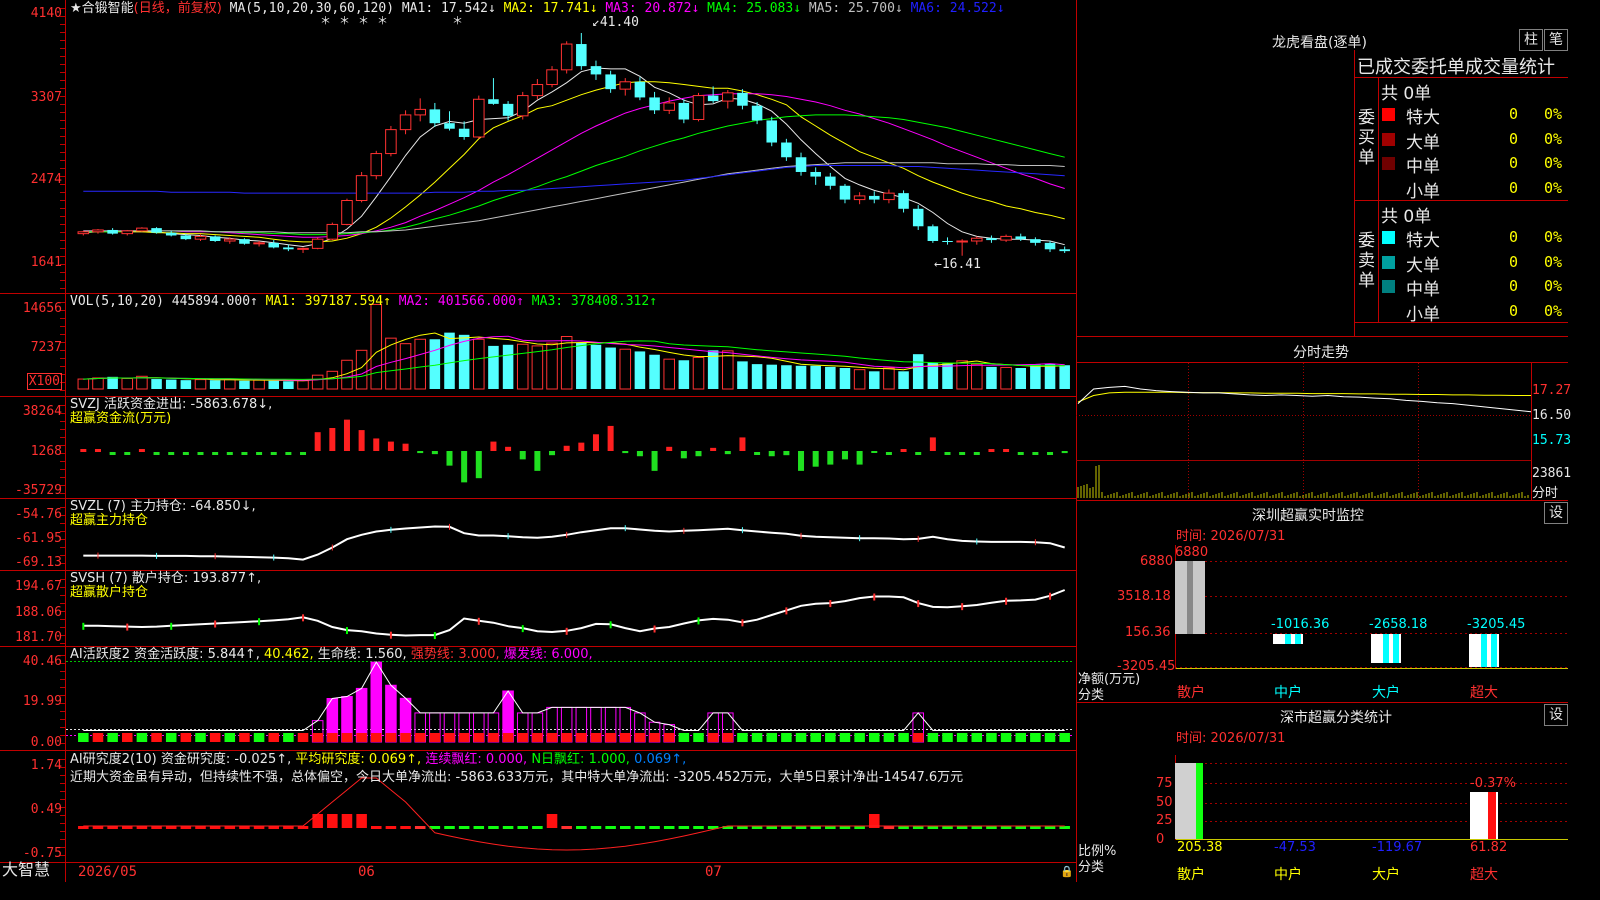  Describe the element at coordinates (1556, 715) in the screenshot. I see `sz-stats-settings-button: 设` at that location.